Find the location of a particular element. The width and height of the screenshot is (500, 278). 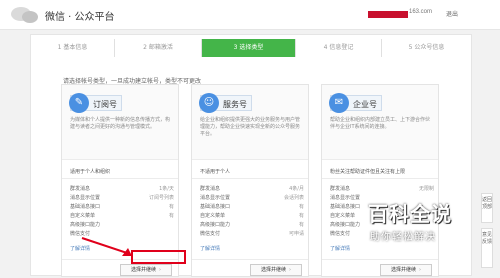

step-account-info: 5 公众号信息 is located at coordinates (426, 47).